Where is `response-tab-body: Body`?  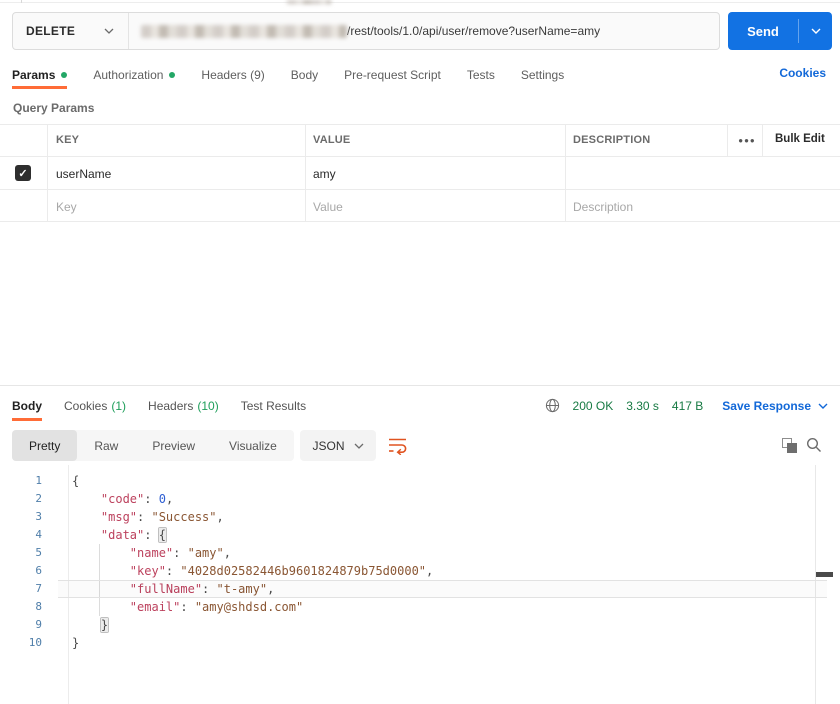 response-tab-body: Body is located at coordinates (27, 405).